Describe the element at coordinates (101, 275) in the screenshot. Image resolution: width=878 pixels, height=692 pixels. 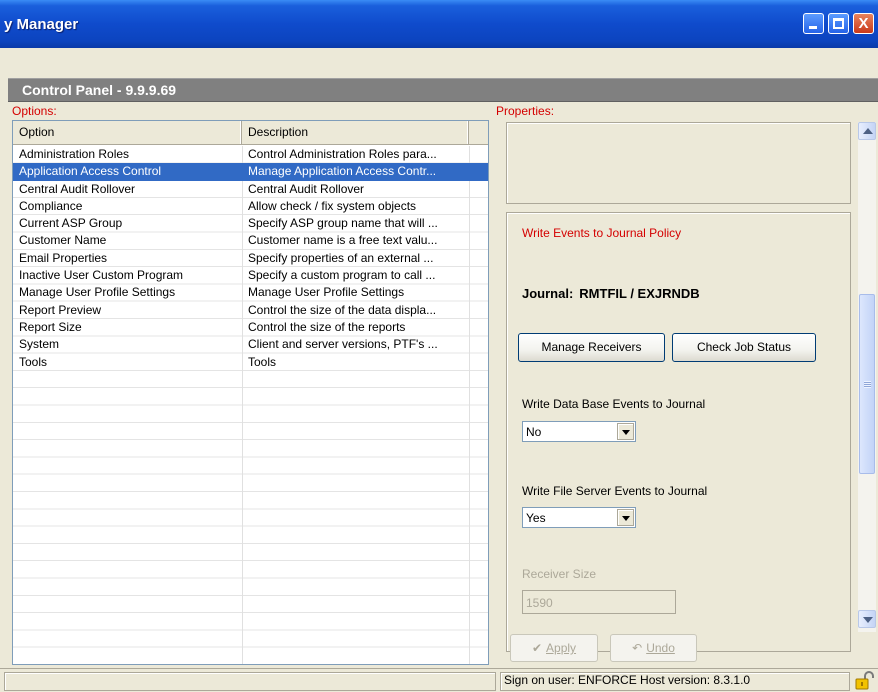
I see `option-cell: Inactive User Custom Program` at that location.